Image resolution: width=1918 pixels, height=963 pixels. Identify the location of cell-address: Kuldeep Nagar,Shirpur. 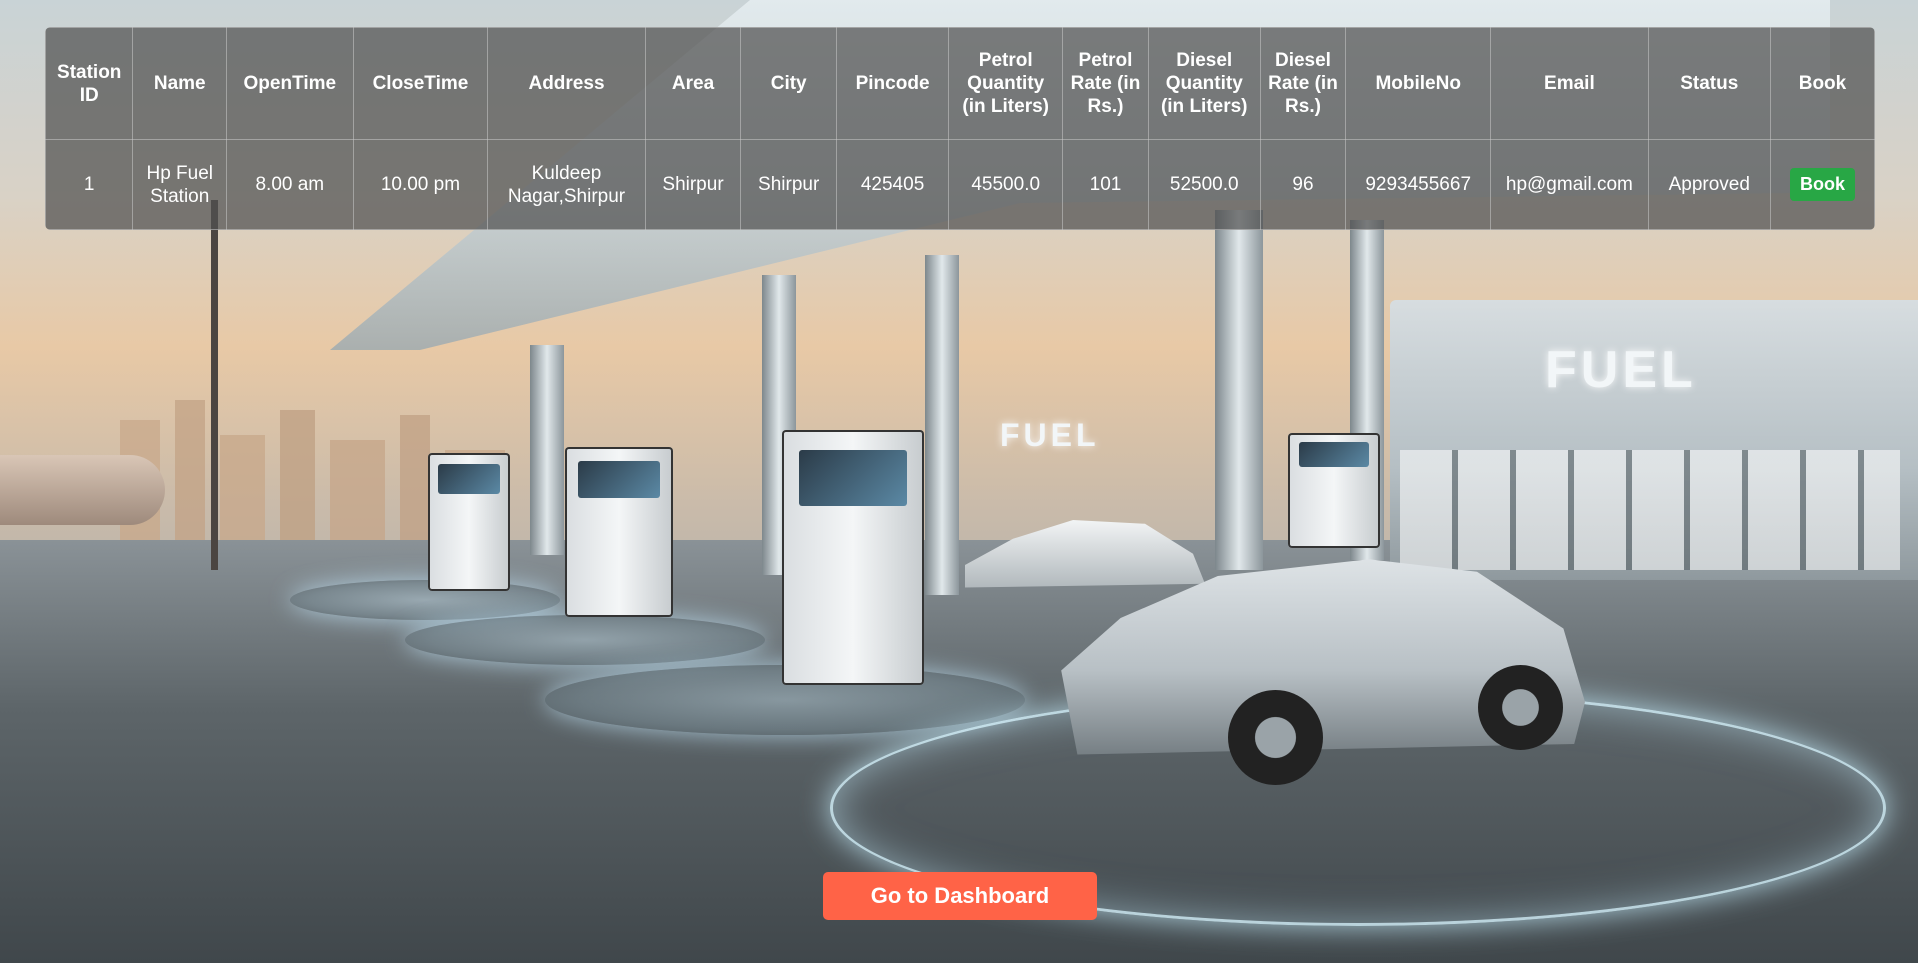
(566, 184).